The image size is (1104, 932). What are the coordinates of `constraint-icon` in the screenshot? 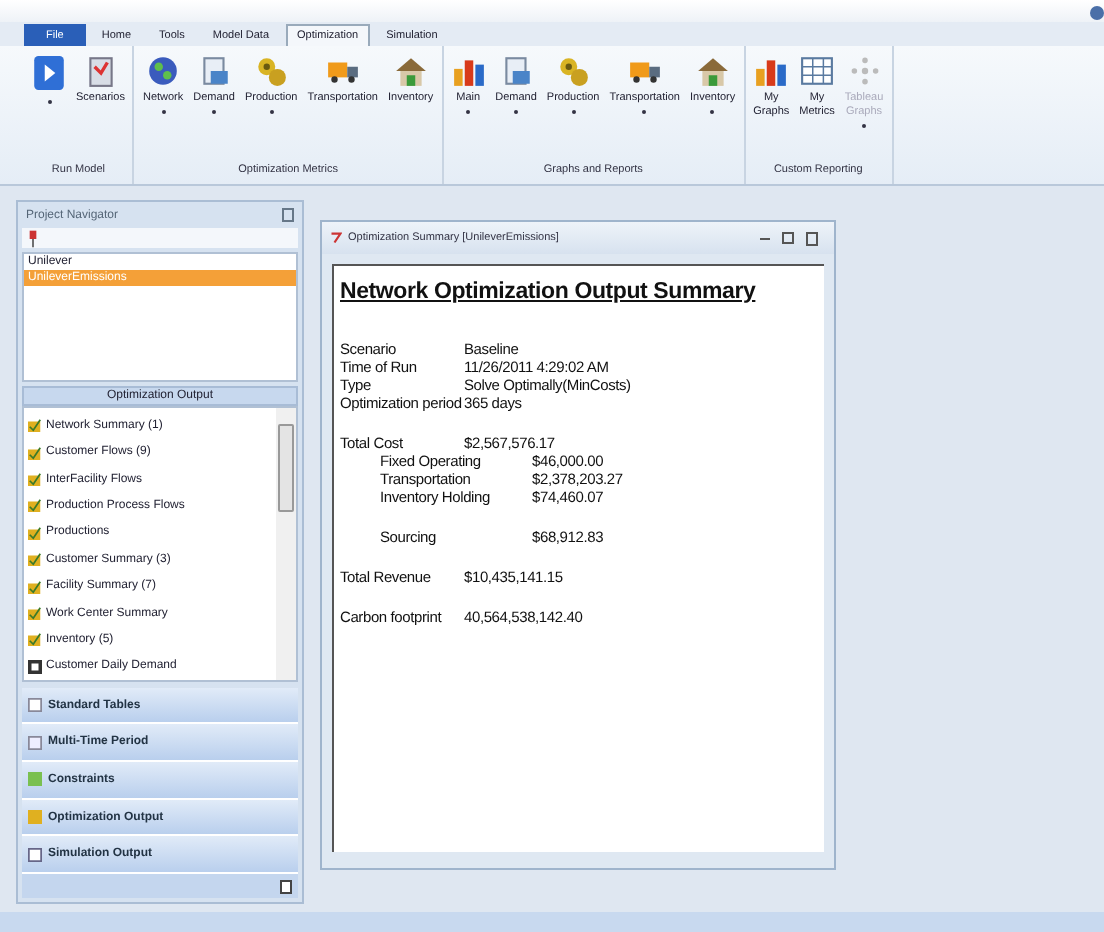 It's located at (35, 779).